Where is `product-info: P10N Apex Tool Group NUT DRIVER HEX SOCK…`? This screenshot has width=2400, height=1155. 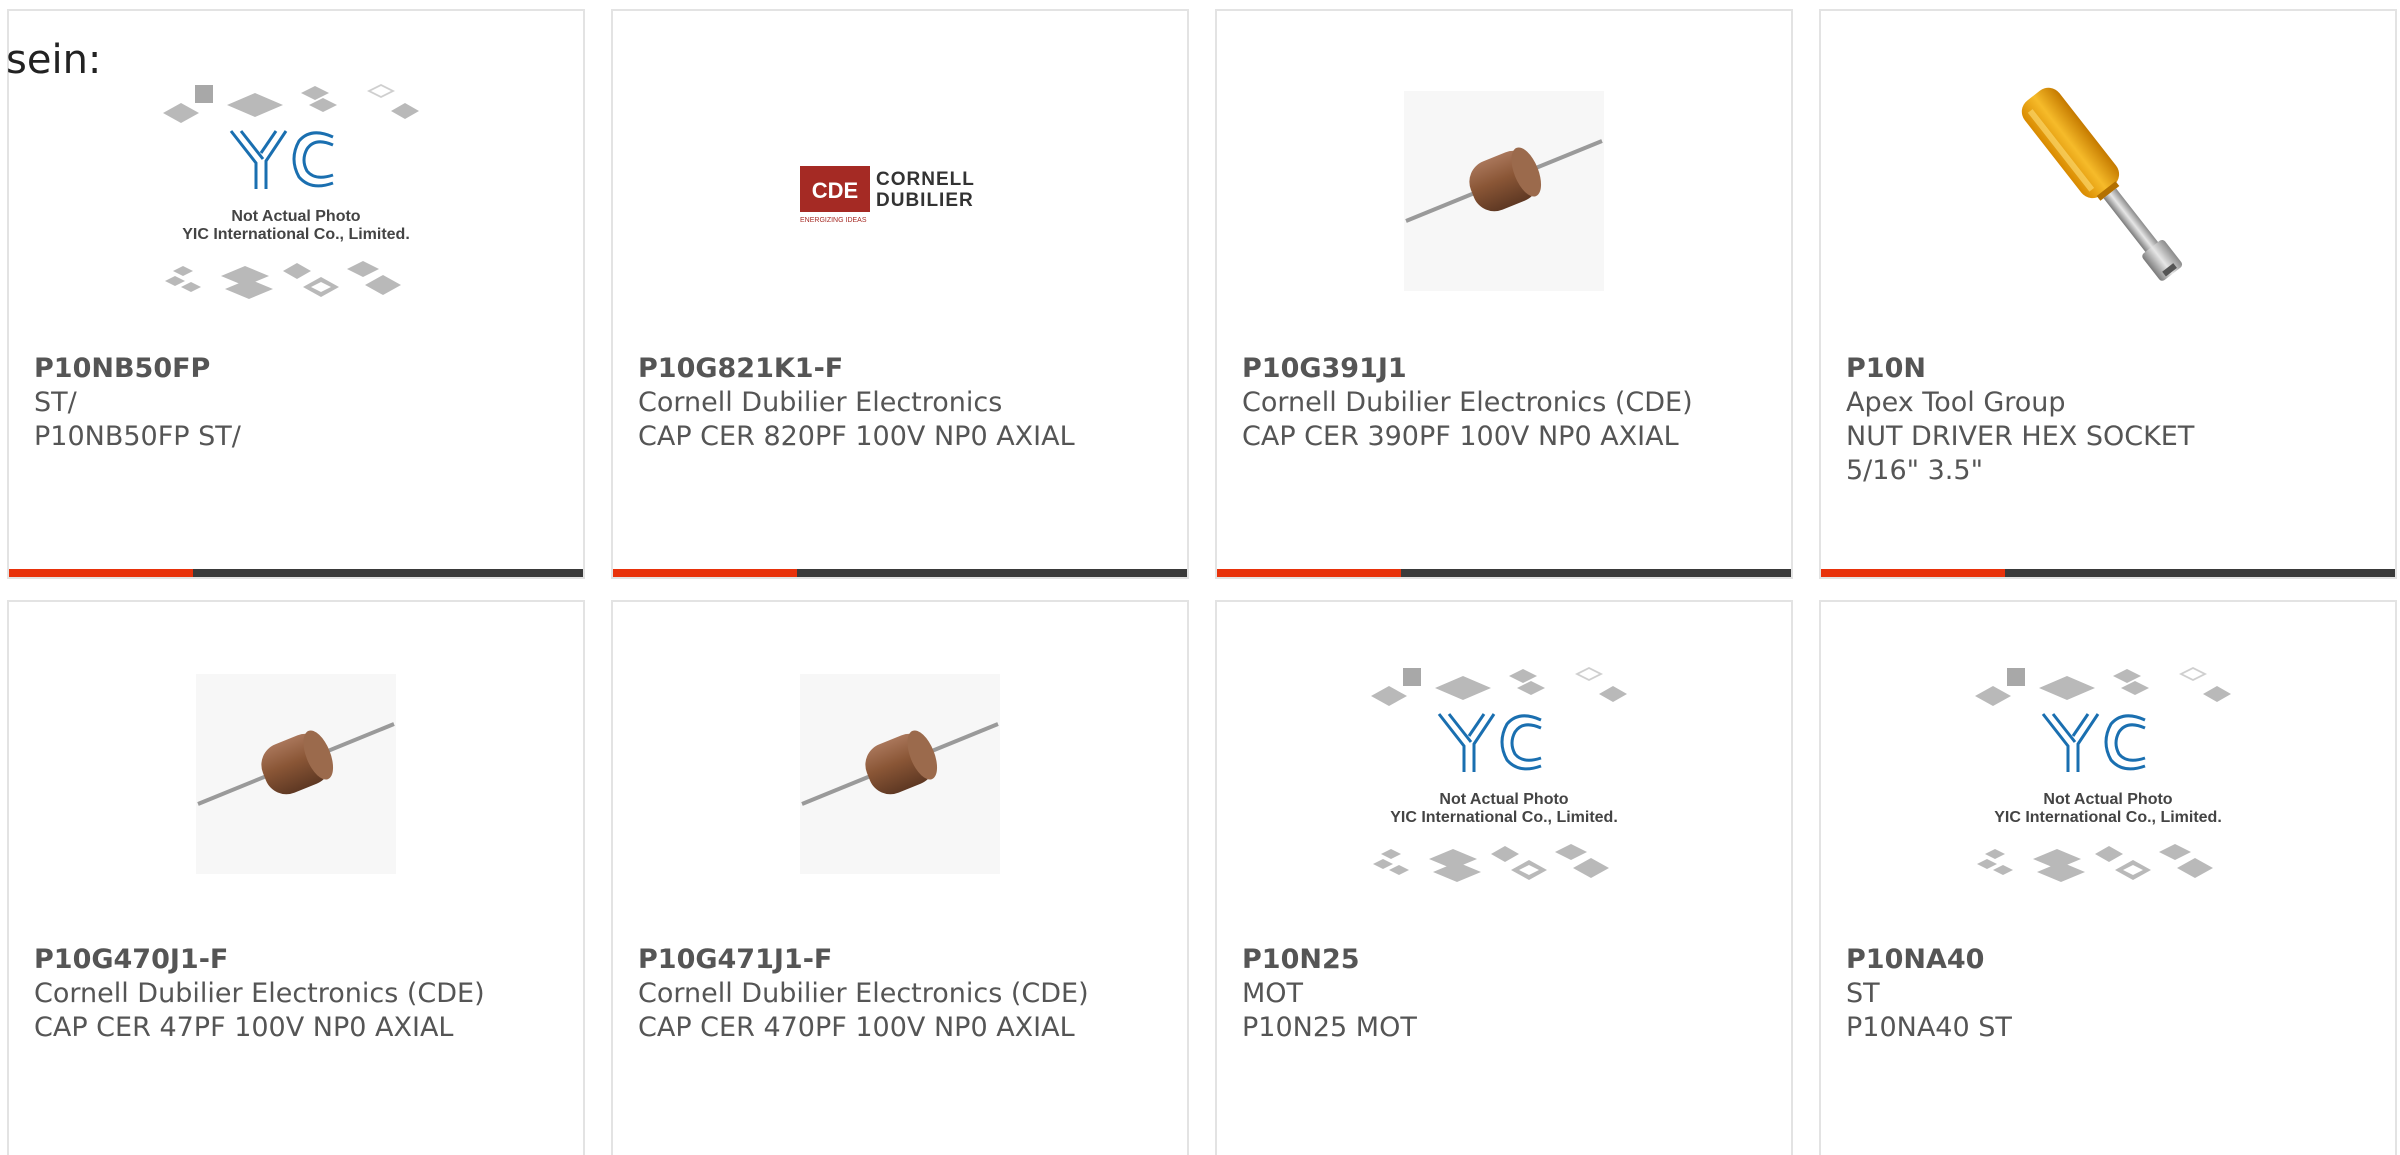
product-info: P10N Apex Tool Group NUT DRIVER HEX SOCK… is located at coordinates (2108, 420).